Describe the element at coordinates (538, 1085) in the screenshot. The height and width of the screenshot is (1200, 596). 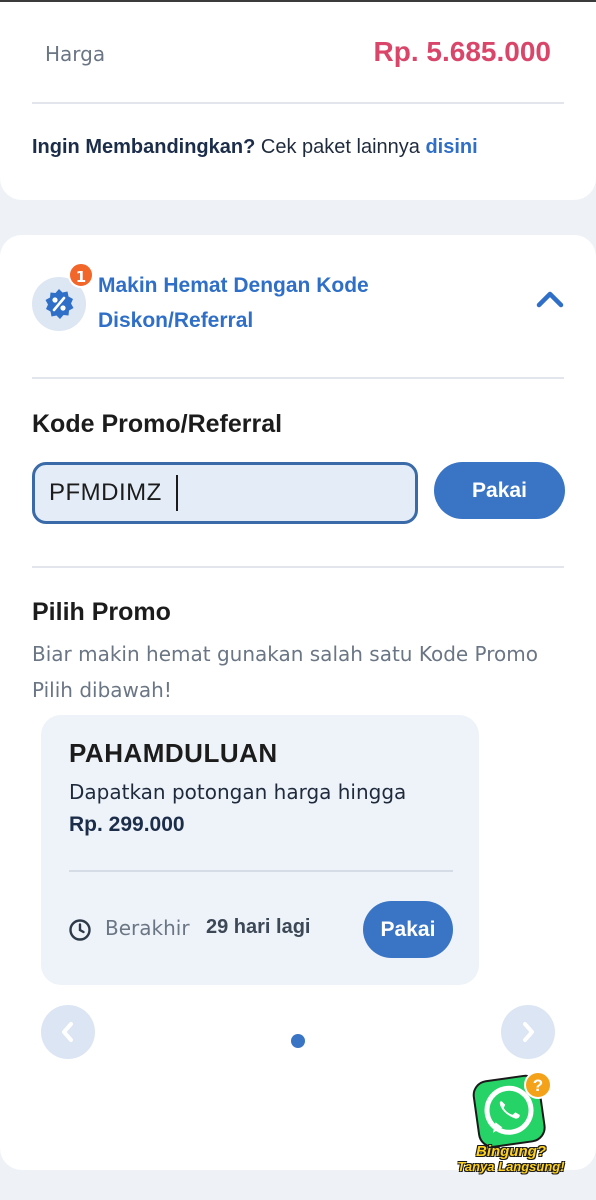
I see `help-badge: ?` at that location.